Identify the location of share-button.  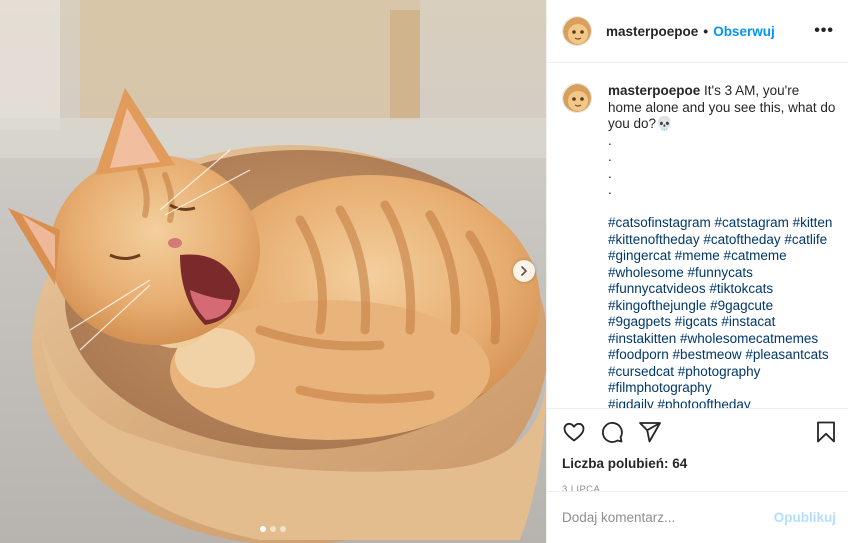
(650, 432).